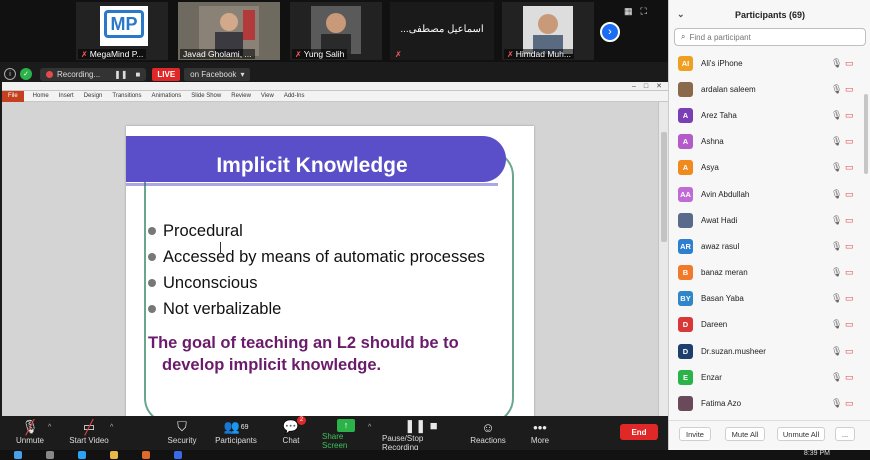 This screenshot has width=870, height=460. What do you see at coordinates (66, 96) in the screenshot?
I see `ppt-tab-insert: Insert` at bounding box center [66, 96].